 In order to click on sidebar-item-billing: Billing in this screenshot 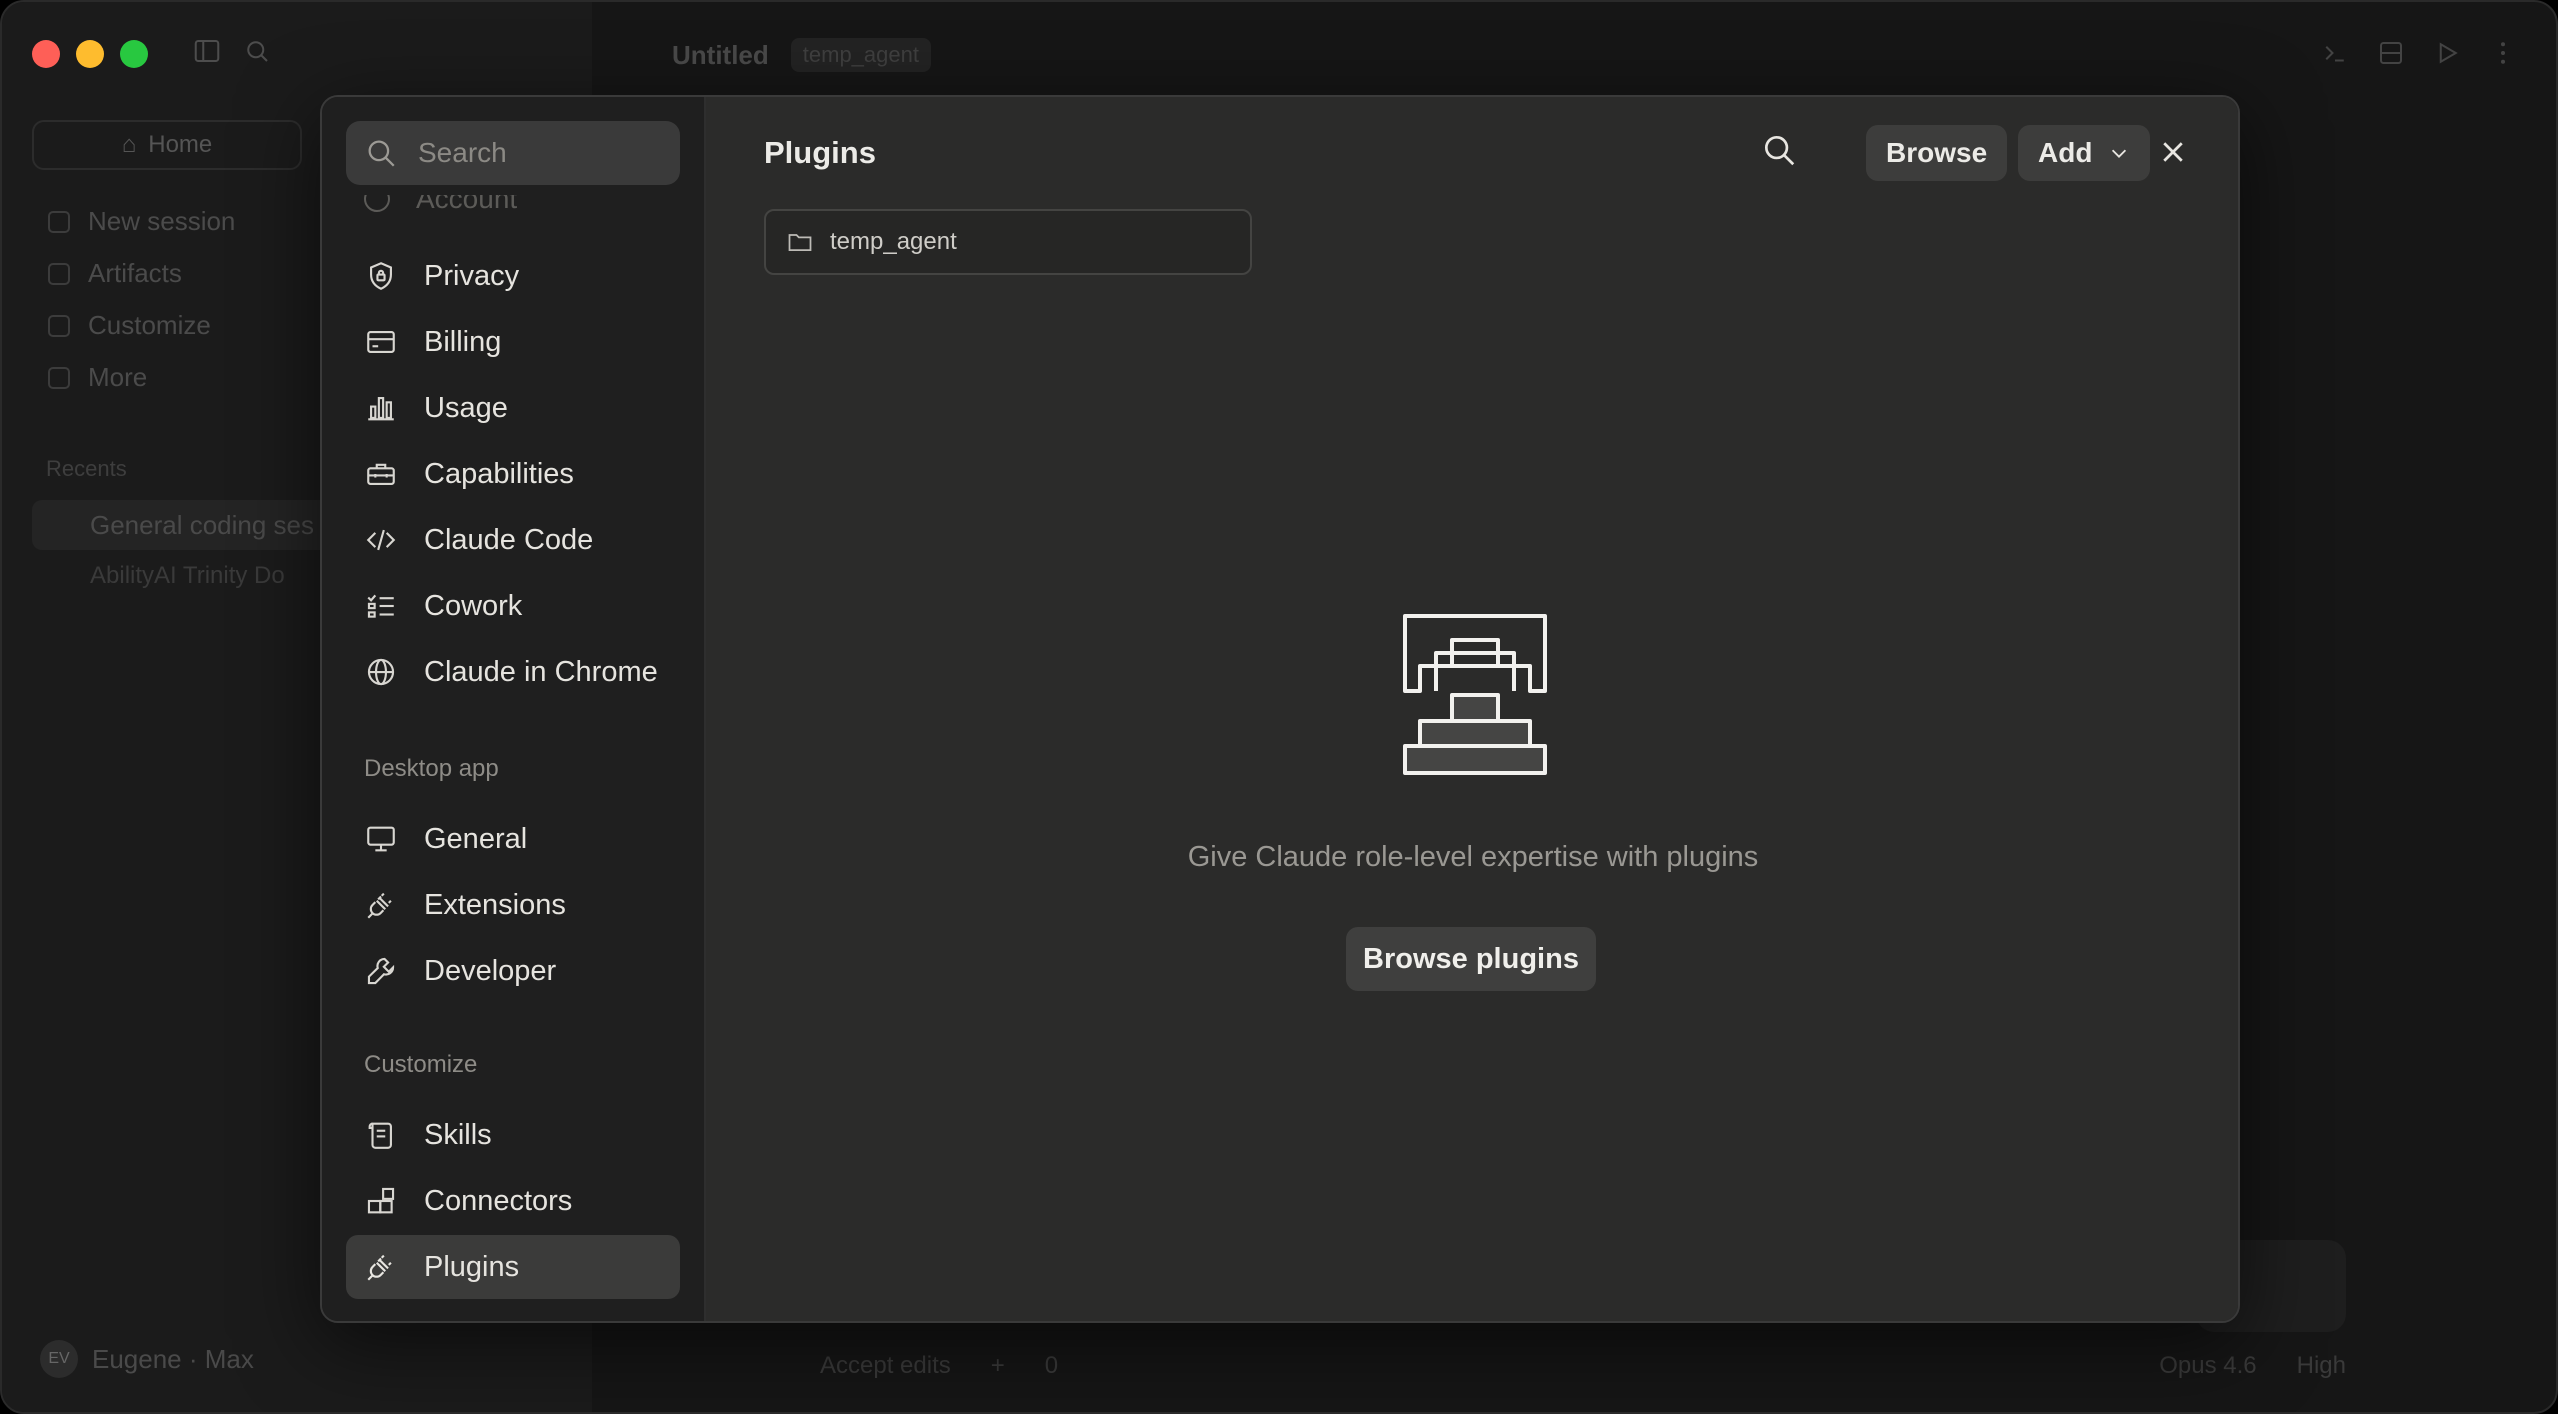, I will do `click(513, 342)`.